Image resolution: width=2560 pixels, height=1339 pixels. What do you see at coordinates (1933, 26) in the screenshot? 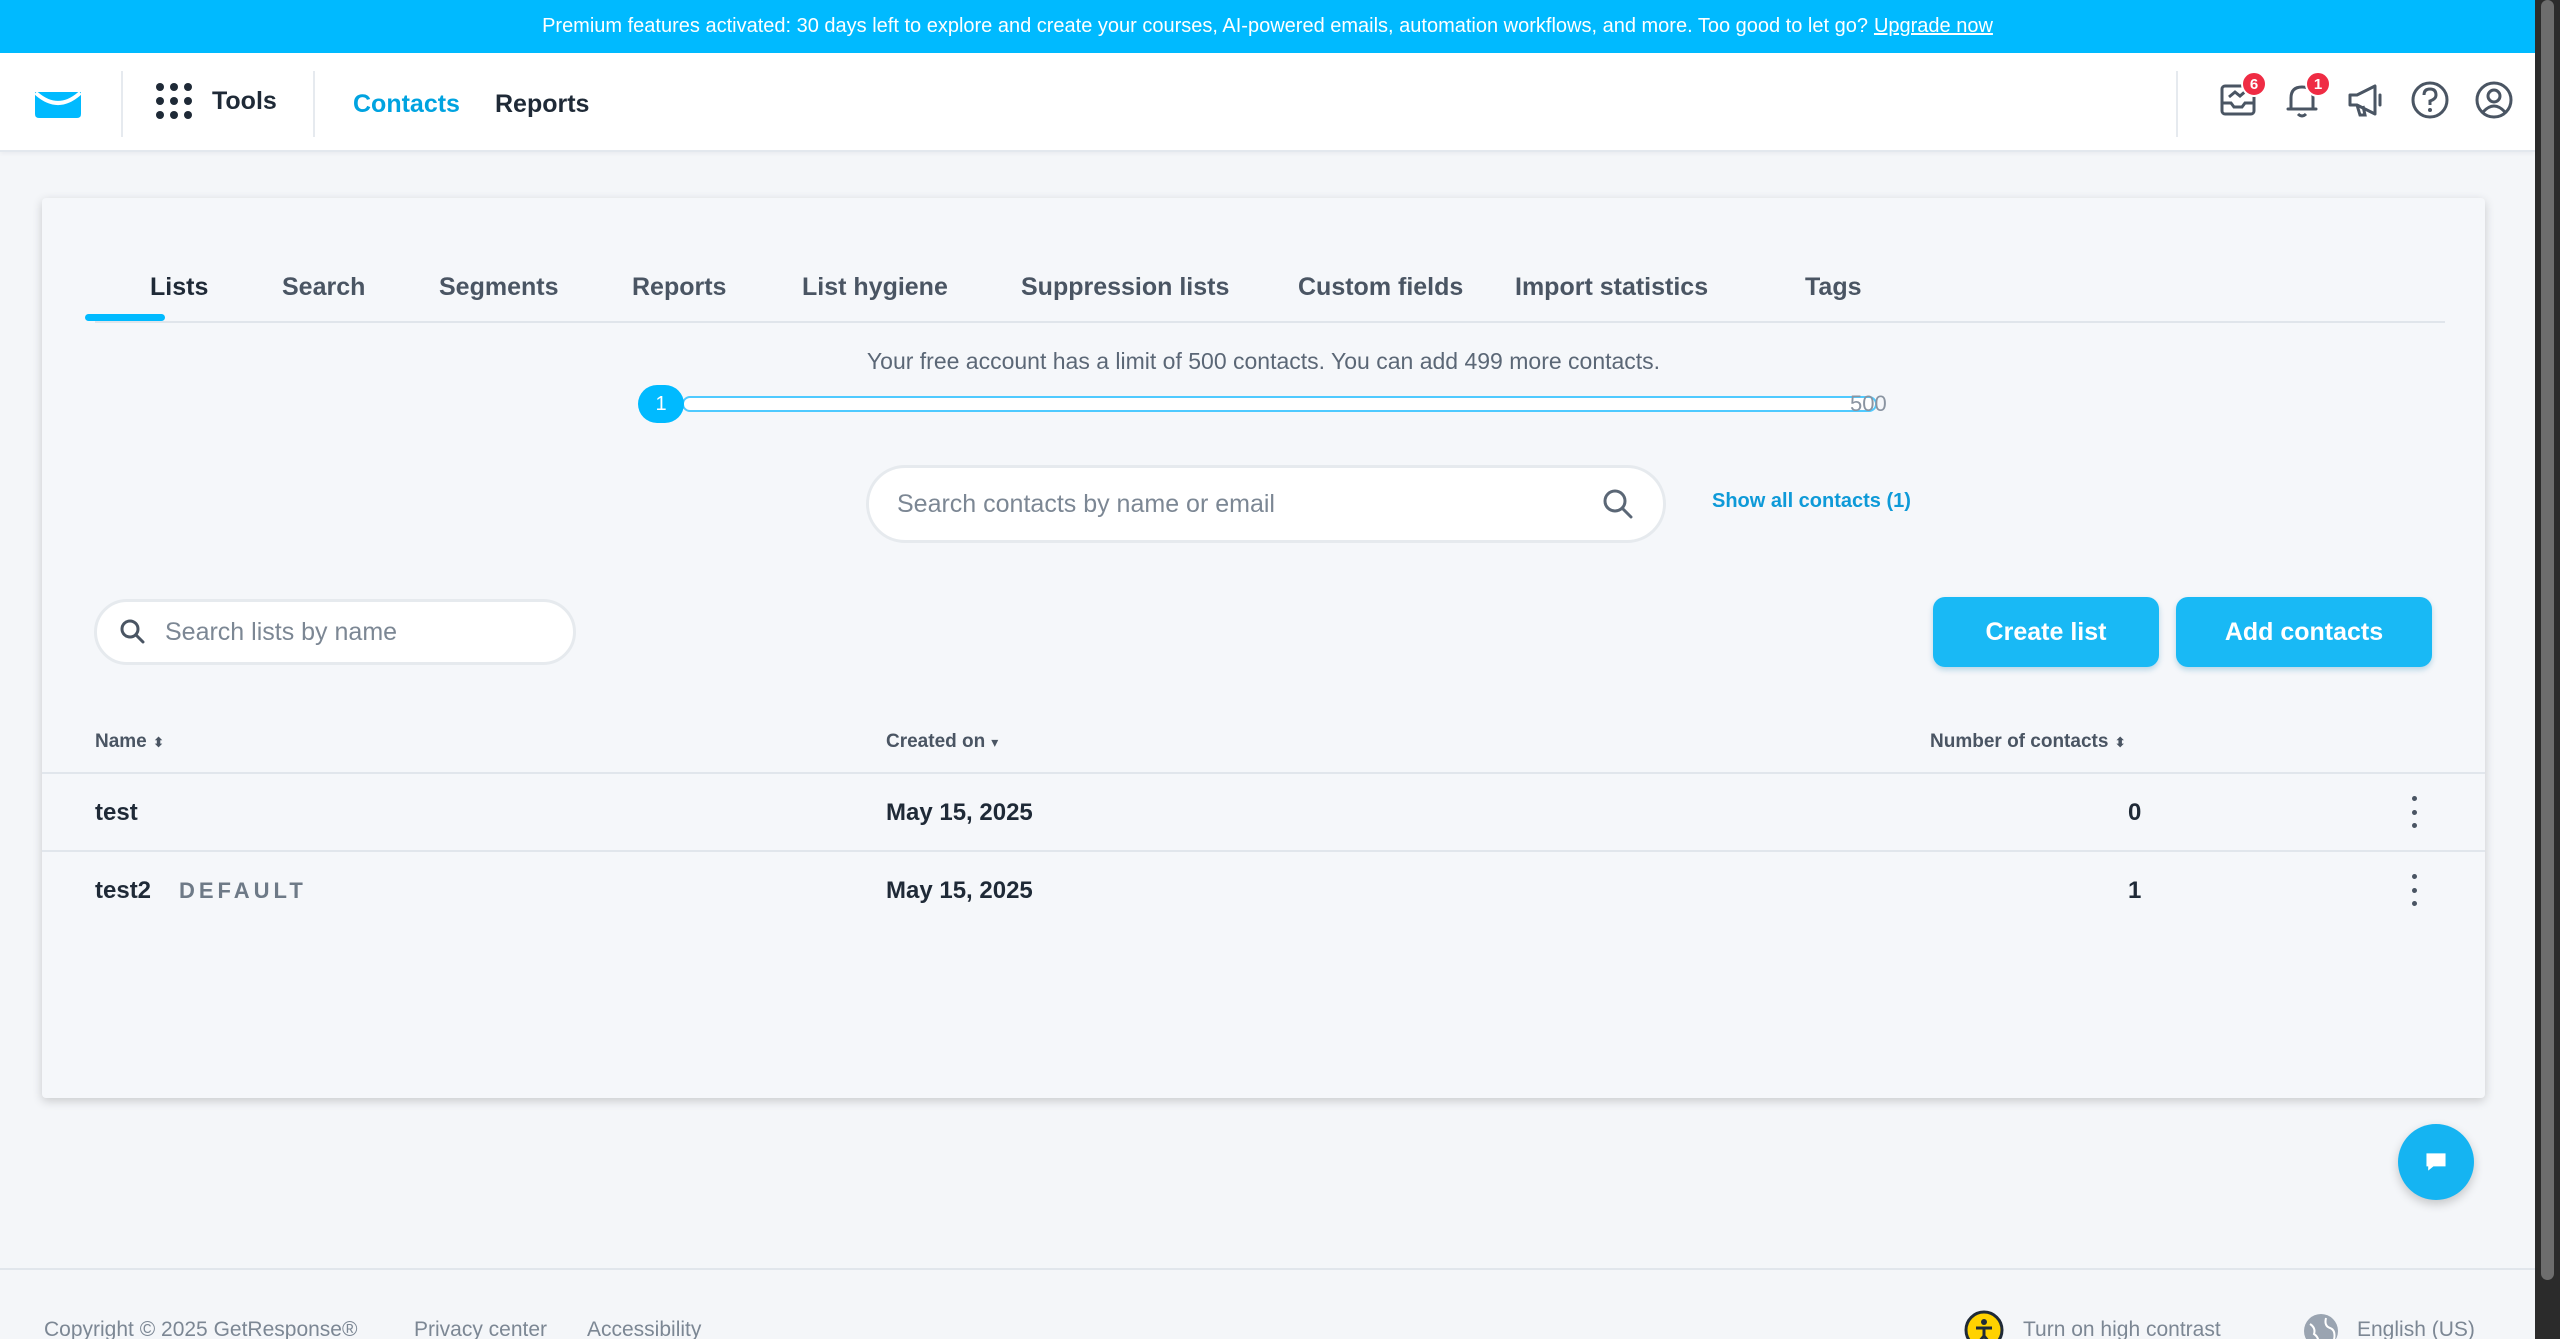
I see `upgrade-link: Upgrade now` at bounding box center [1933, 26].